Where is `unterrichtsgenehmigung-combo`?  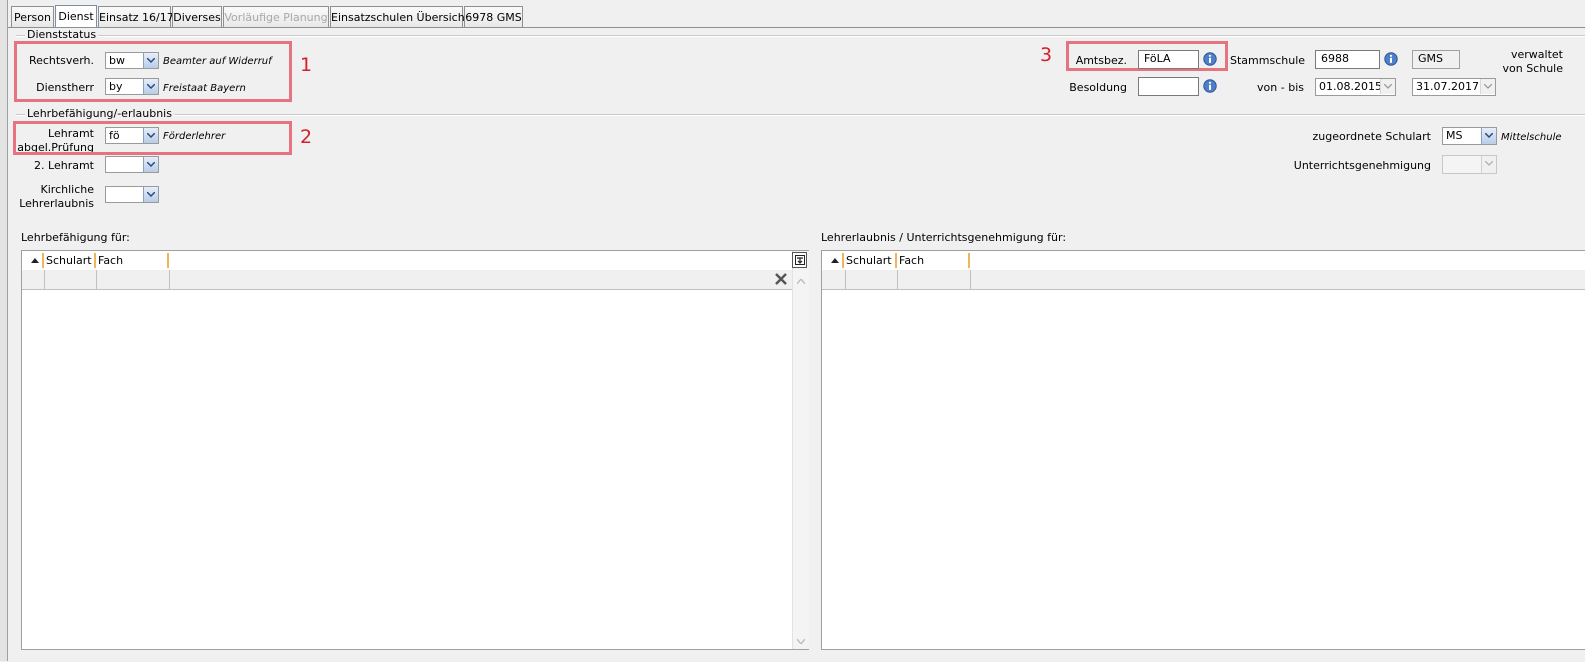
unterrichtsgenehmigung-combo is located at coordinates (1469, 164).